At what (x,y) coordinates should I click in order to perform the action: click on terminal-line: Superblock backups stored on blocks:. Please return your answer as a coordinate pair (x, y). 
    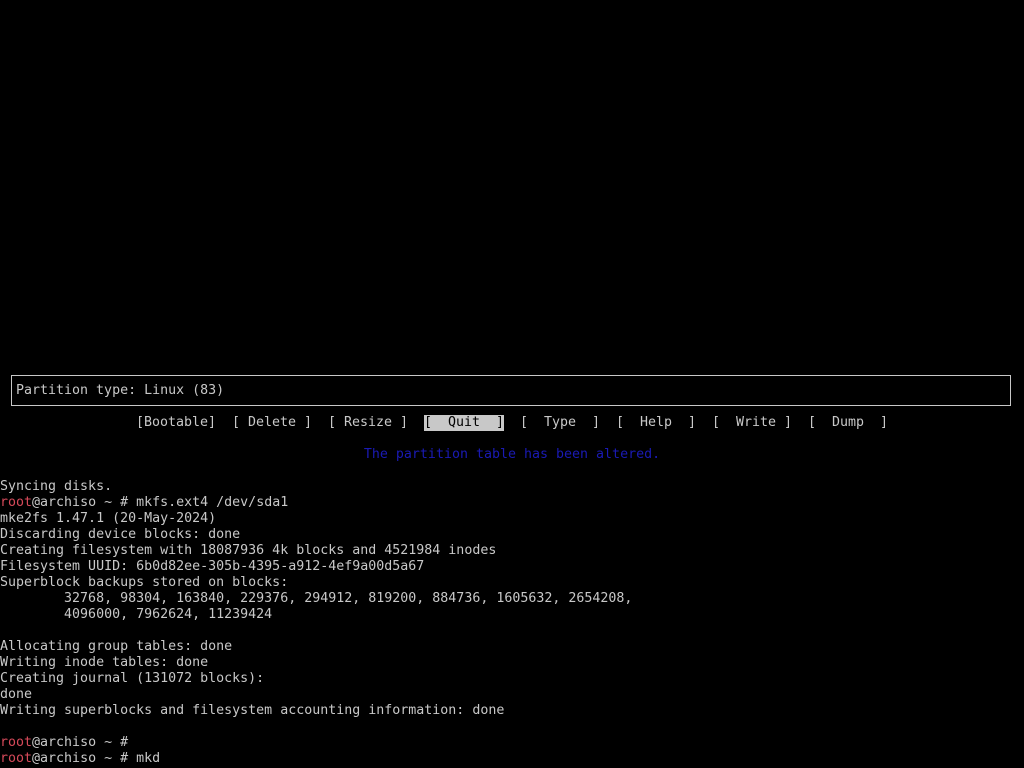
    Looking at the image, I should click on (144, 582).